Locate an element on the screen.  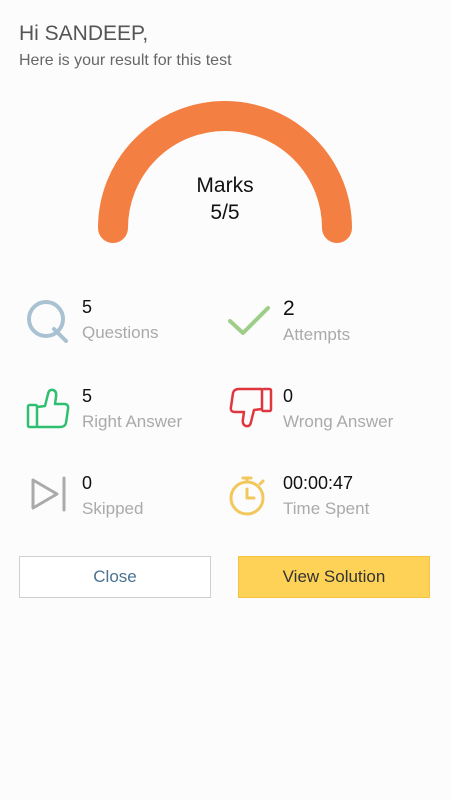
stat-time-spent: 00:00:47 Time Spent is located at coordinates (322, 503).